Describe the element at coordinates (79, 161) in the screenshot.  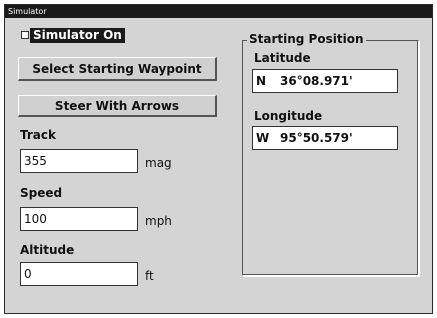
I see `track-input: 355` at that location.